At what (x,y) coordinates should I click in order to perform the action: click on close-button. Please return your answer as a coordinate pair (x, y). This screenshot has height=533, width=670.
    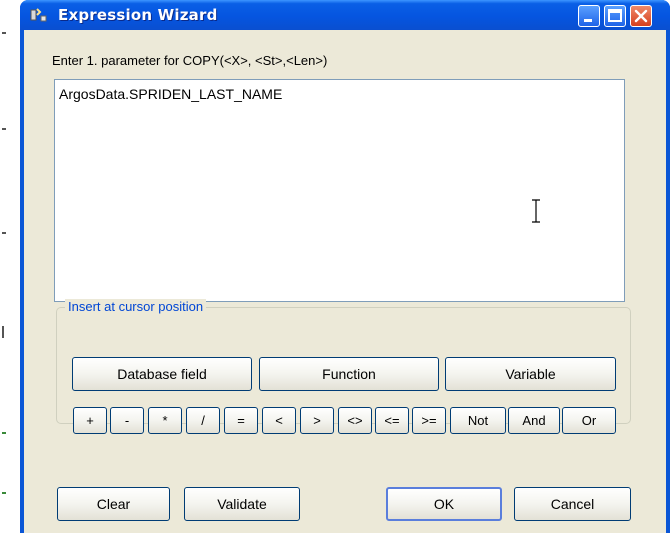
    Looking at the image, I should click on (641, 16).